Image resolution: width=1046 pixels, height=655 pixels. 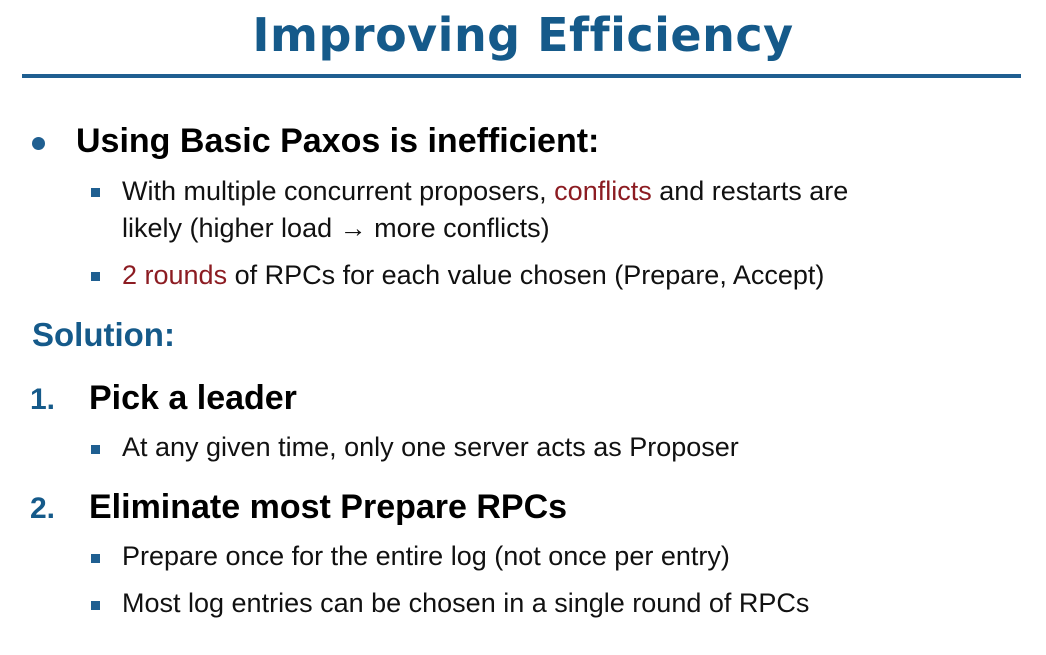 I want to click on bullet-text: With multiple concurrent proposers,, so click(x=338, y=191).